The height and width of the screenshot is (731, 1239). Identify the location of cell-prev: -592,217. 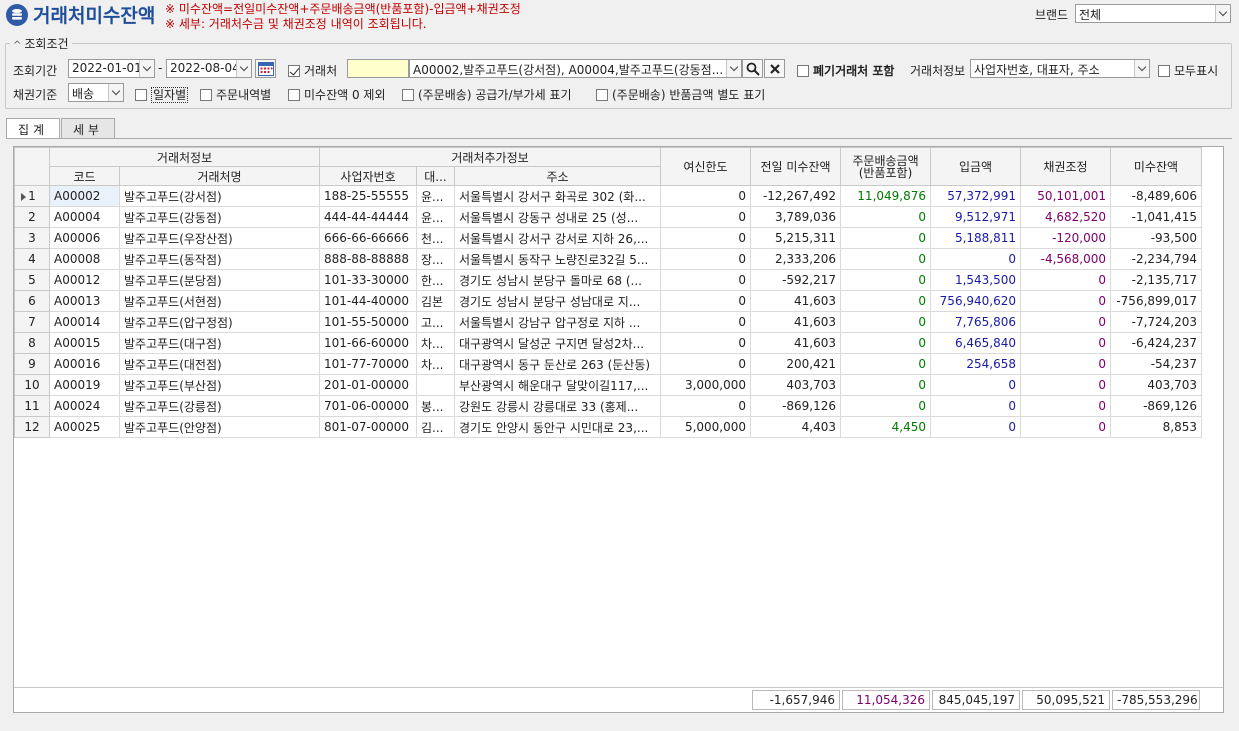
(796, 280).